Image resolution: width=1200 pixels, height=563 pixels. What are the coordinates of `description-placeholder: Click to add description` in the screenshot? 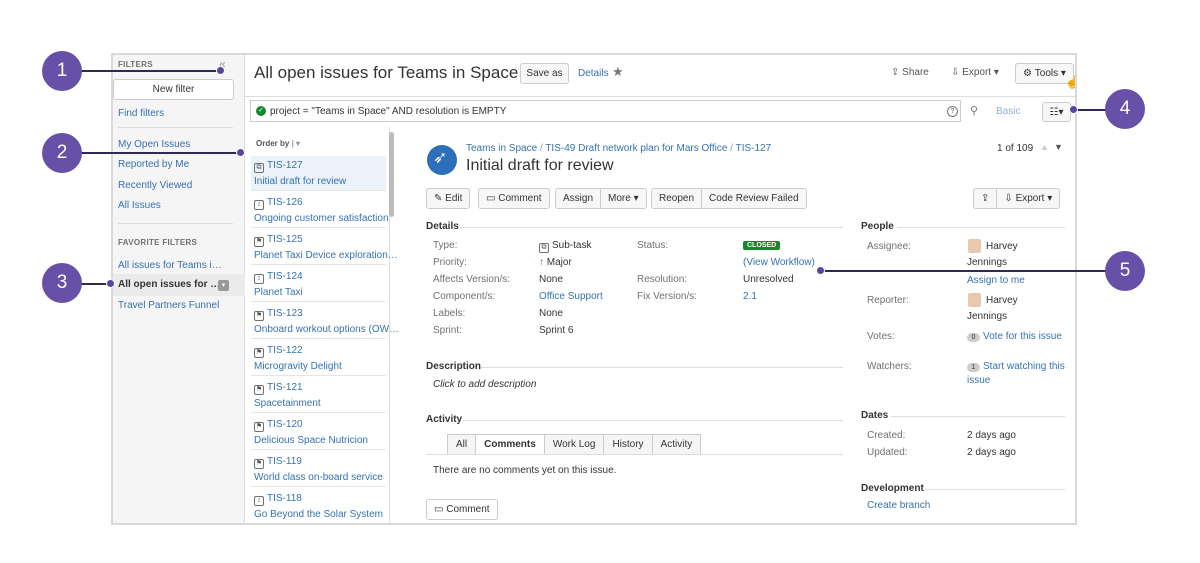 It's located at (484, 384).